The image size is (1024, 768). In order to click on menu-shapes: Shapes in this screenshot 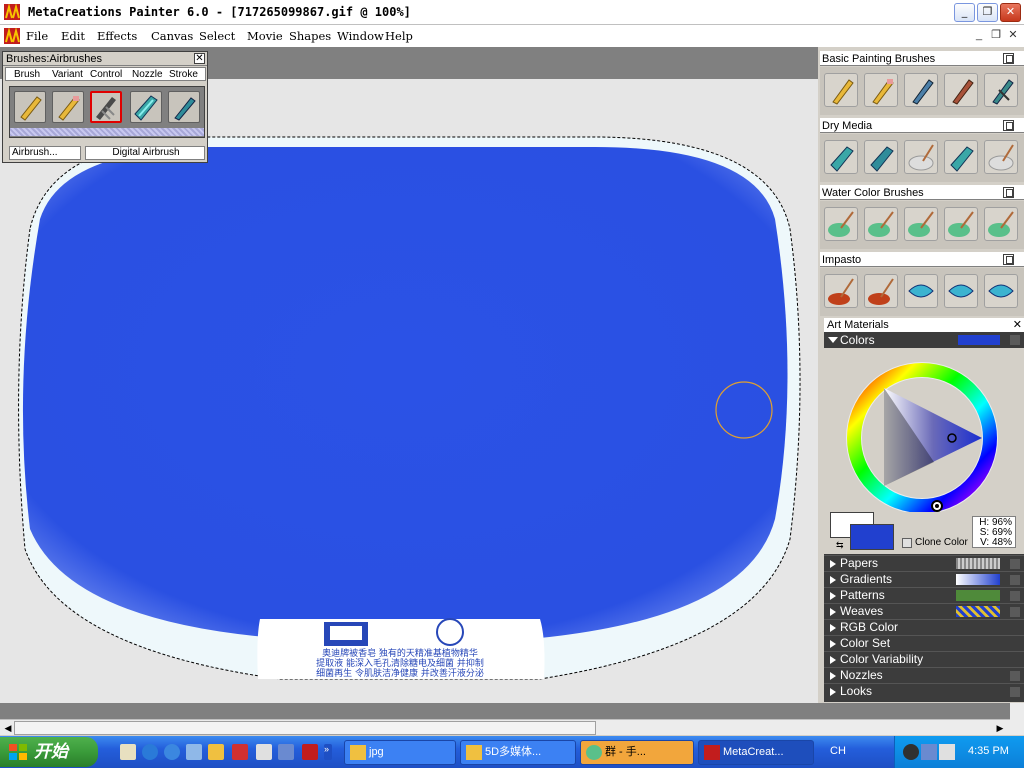, I will do `click(310, 36)`.